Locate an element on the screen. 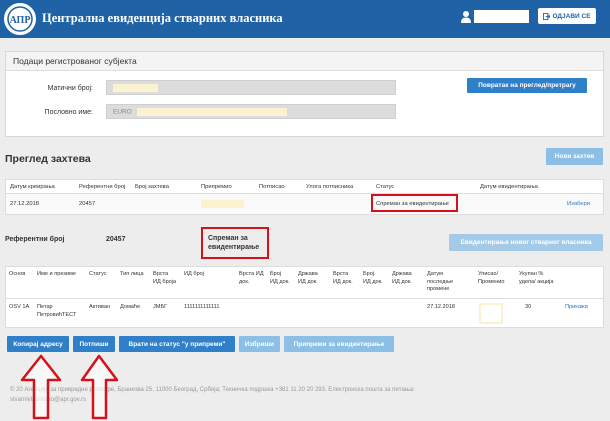  apr-logo: АПР is located at coordinates (20, 19).